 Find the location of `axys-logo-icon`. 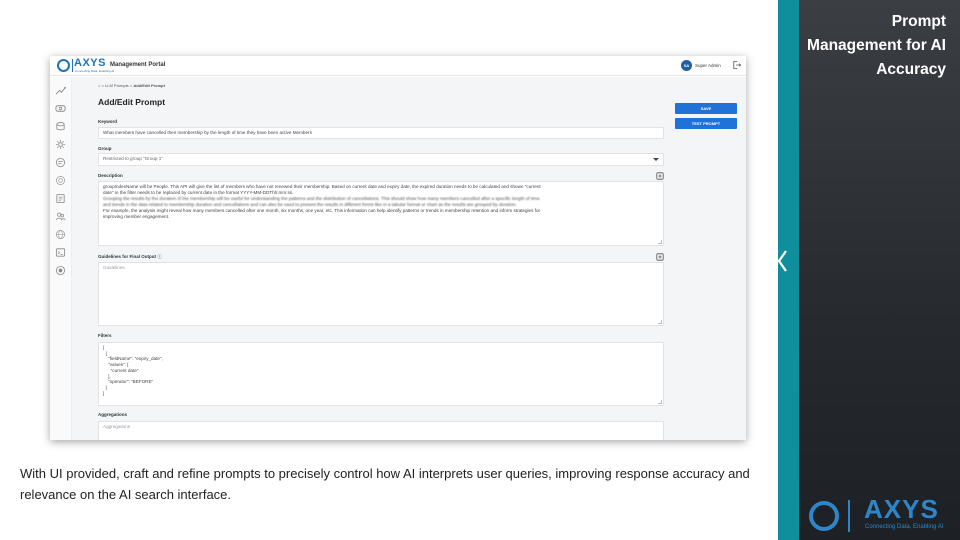

axys-logo-icon is located at coordinates (63, 65).